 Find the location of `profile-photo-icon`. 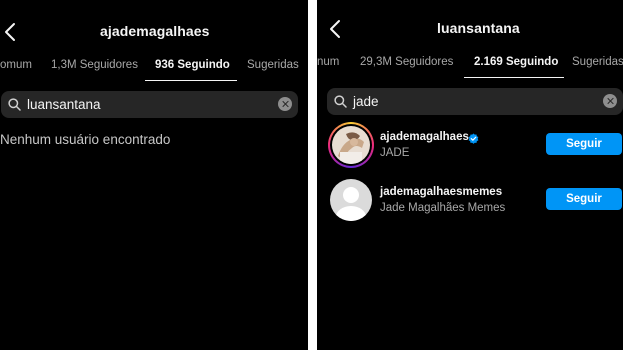

profile-photo-icon is located at coordinates (351, 145).